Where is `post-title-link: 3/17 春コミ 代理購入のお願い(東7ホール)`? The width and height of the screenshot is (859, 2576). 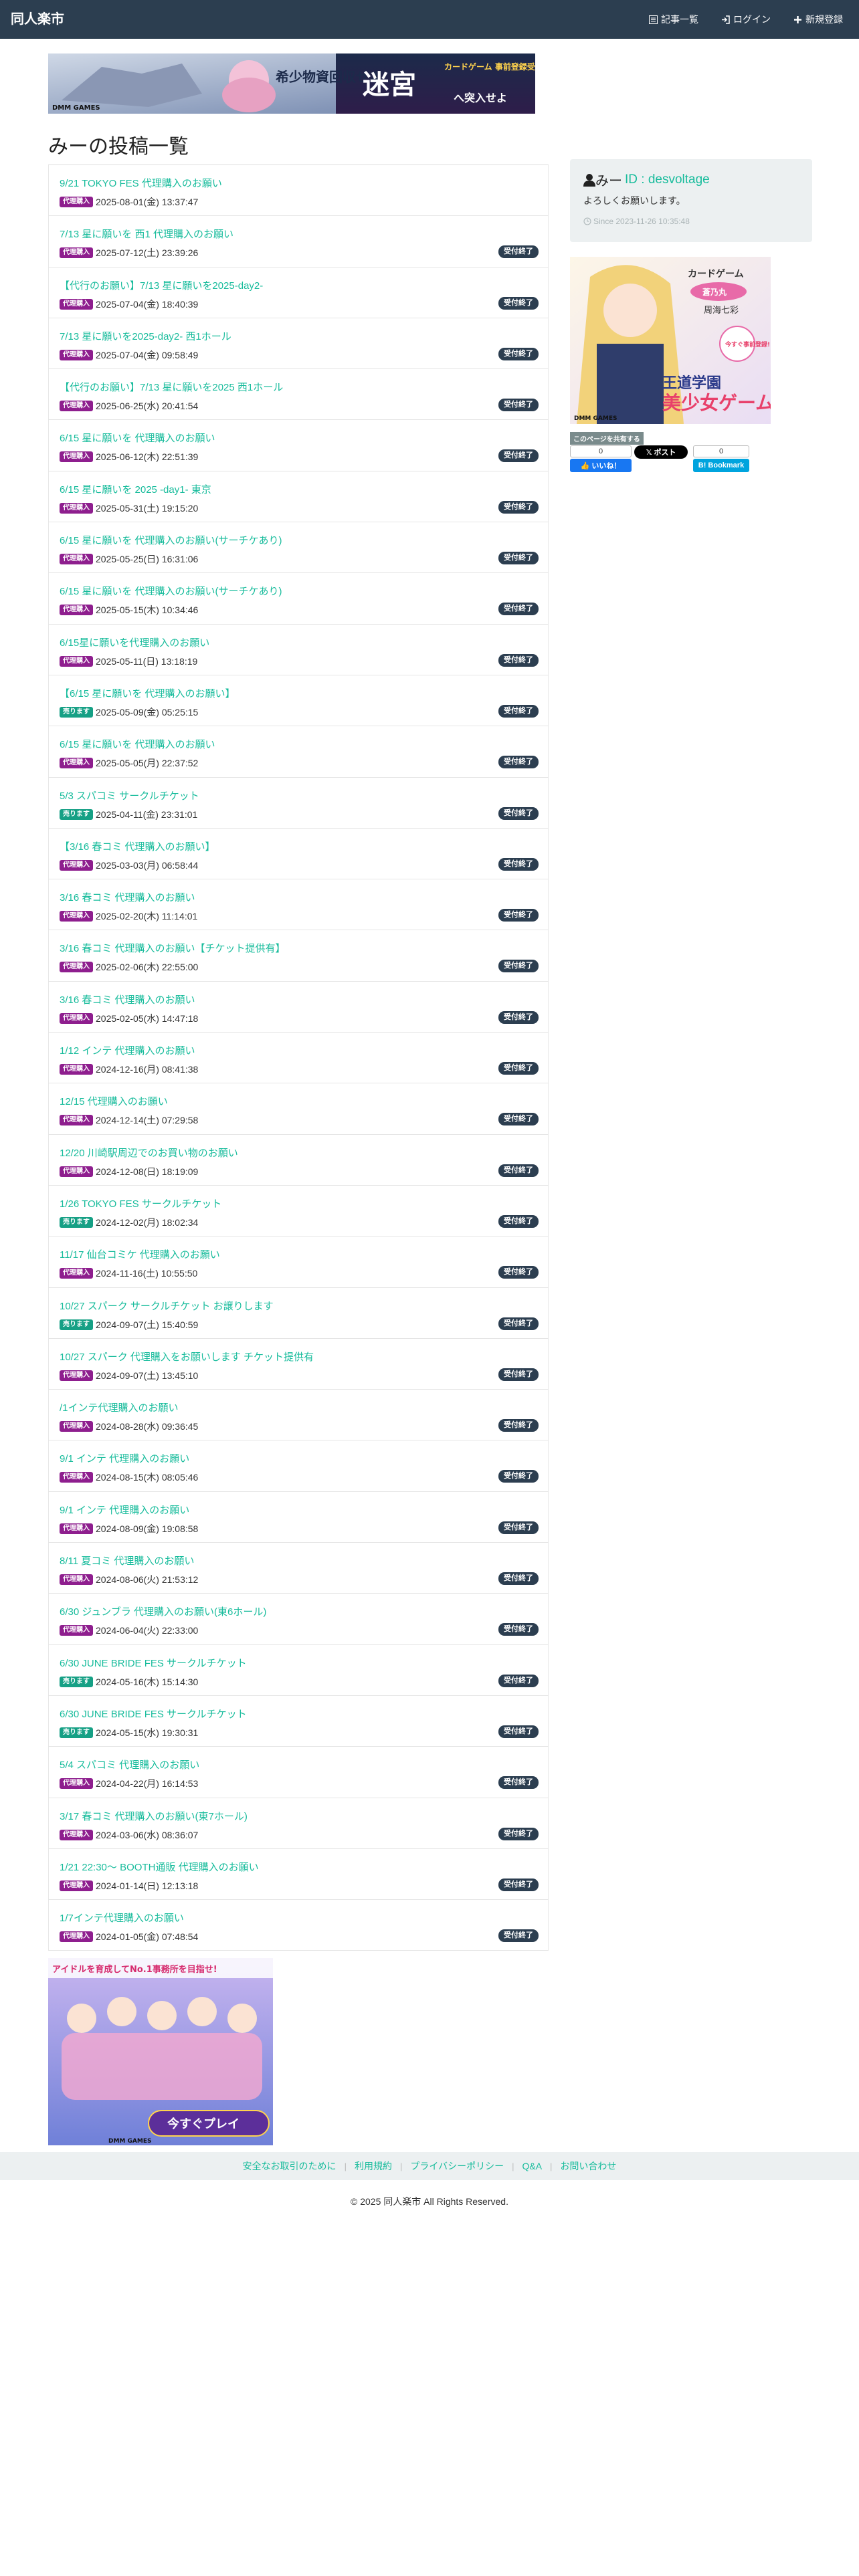 post-title-link: 3/17 春コミ 代理購入のお願い(東7ホール) is located at coordinates (154, 1816).